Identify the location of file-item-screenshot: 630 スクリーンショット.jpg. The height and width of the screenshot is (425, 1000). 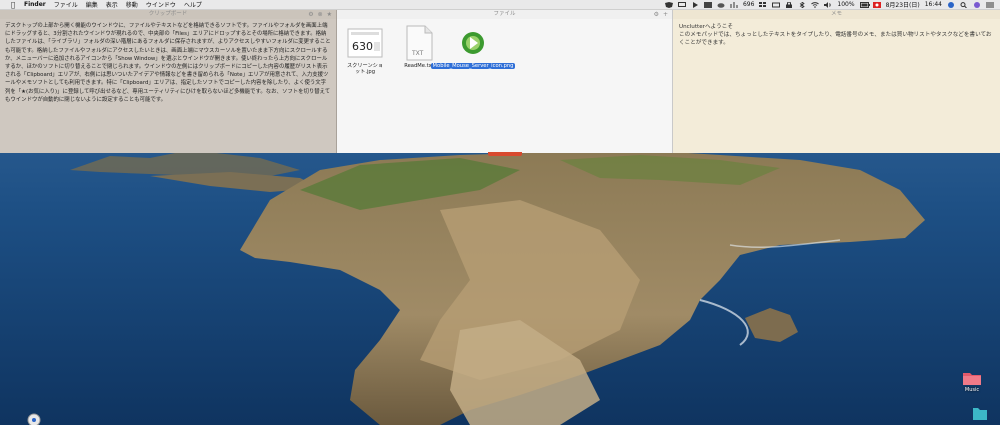
(365, 50).